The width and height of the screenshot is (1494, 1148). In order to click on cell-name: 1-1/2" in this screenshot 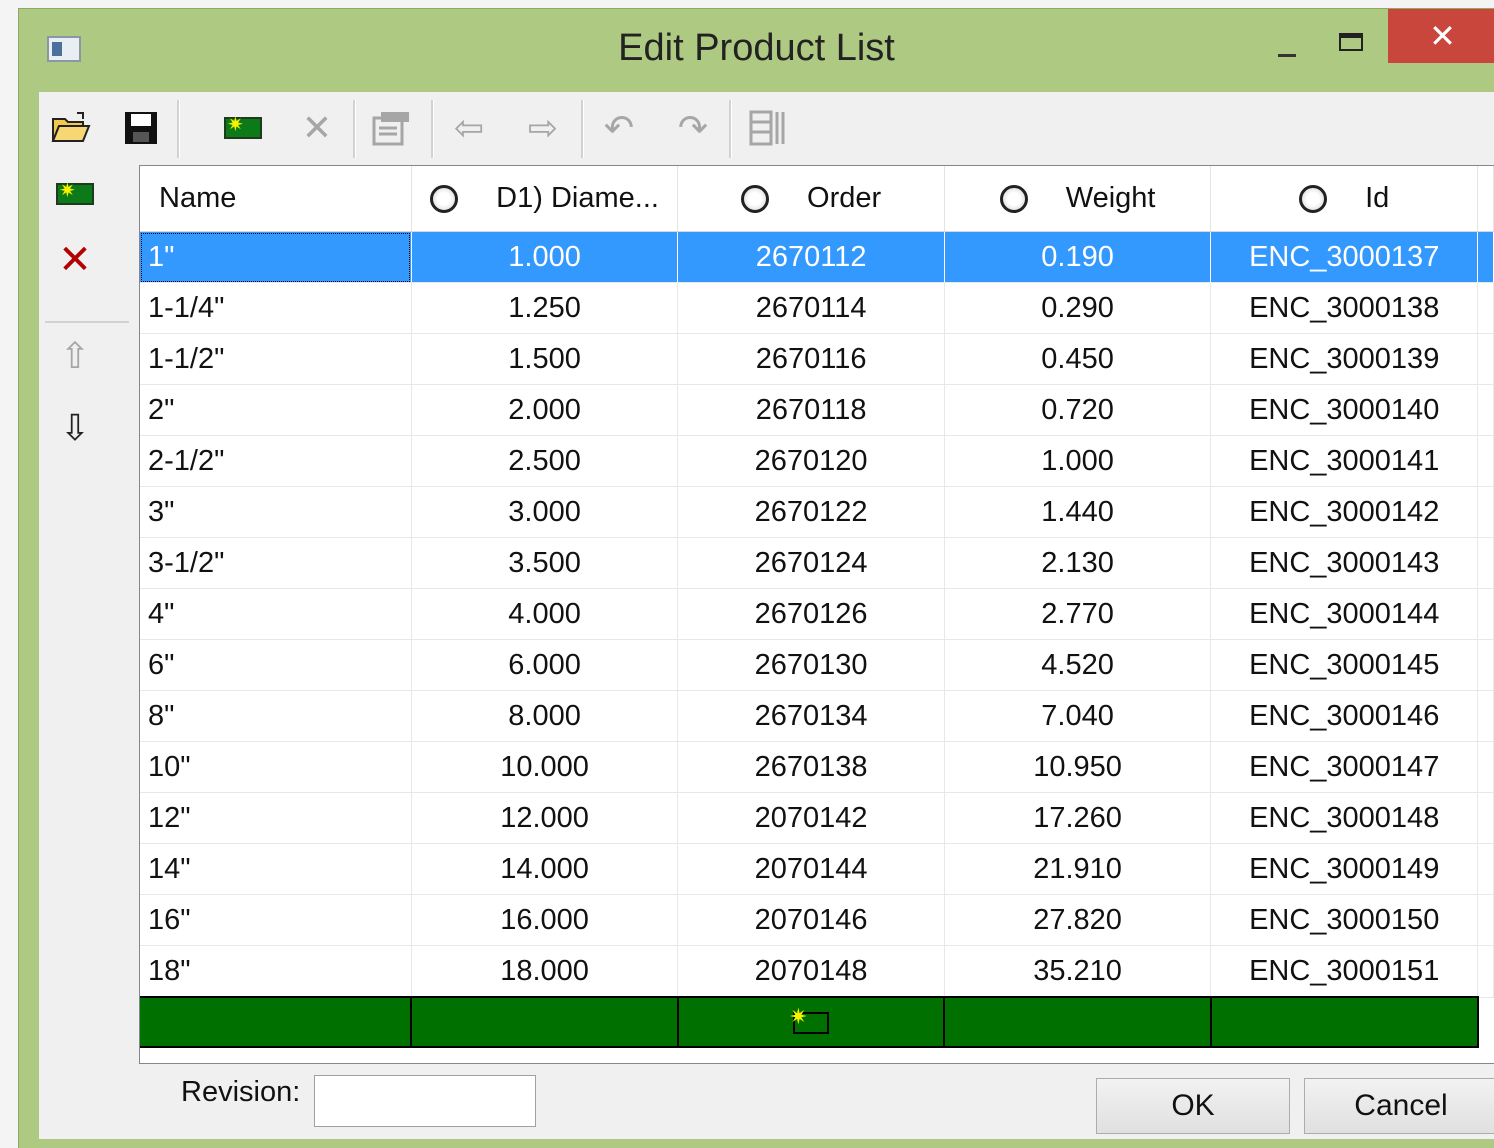, I will do `click(276, 359)`.